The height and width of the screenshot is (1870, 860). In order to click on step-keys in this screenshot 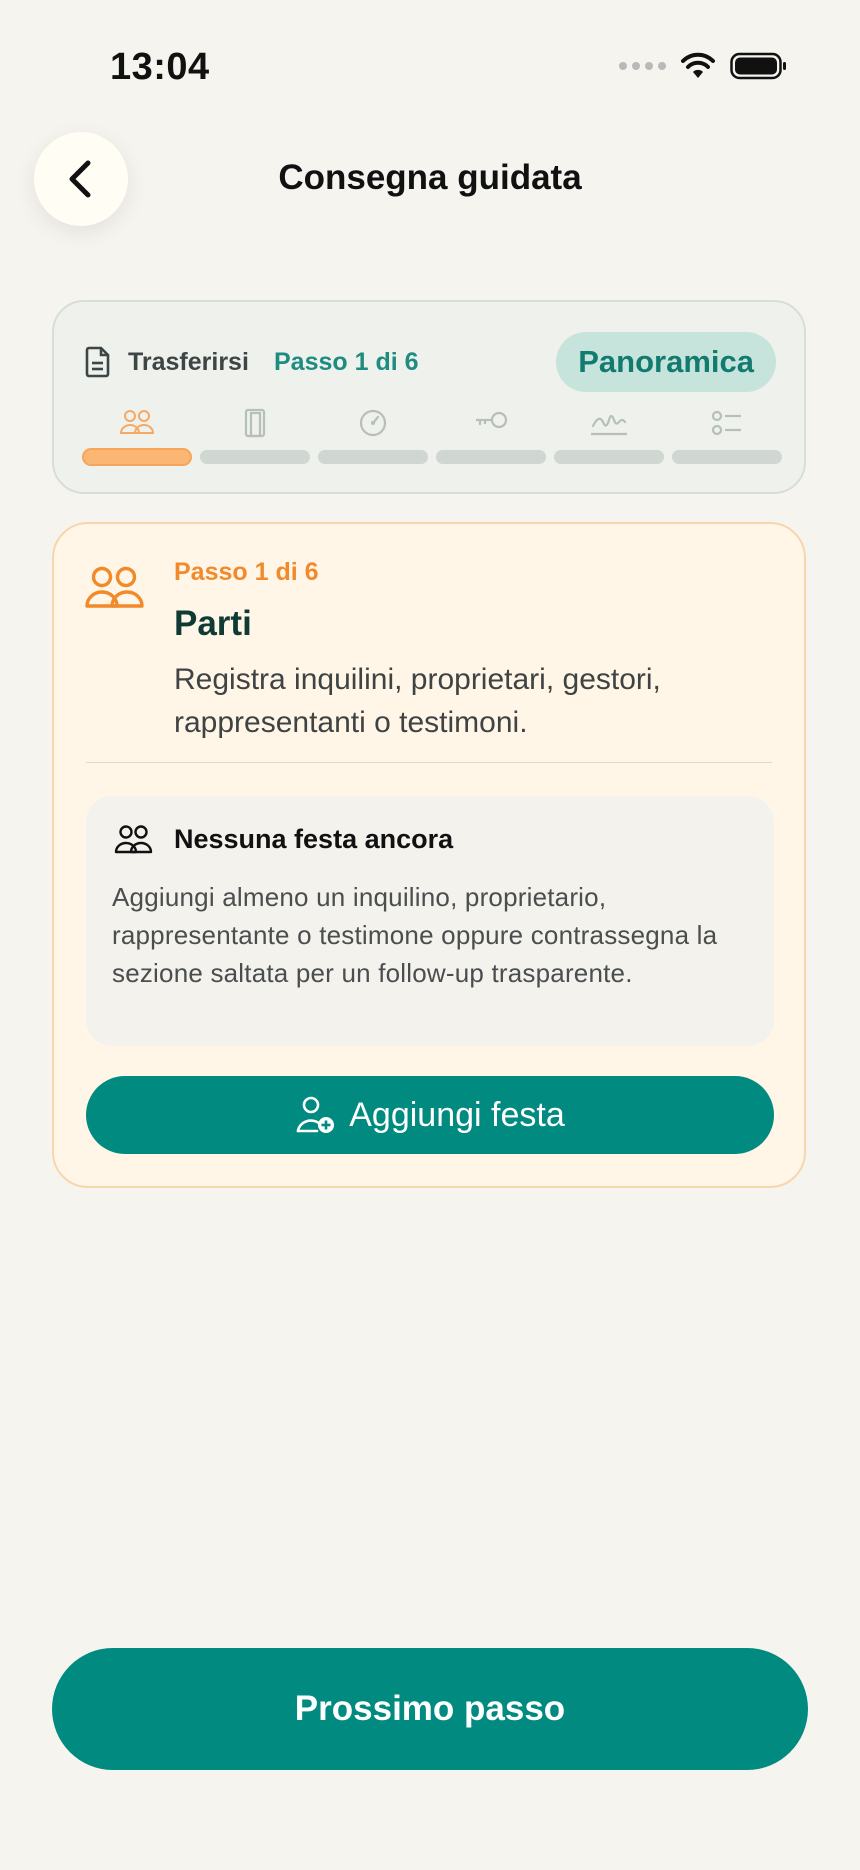, I will do `click(491, 438)`.